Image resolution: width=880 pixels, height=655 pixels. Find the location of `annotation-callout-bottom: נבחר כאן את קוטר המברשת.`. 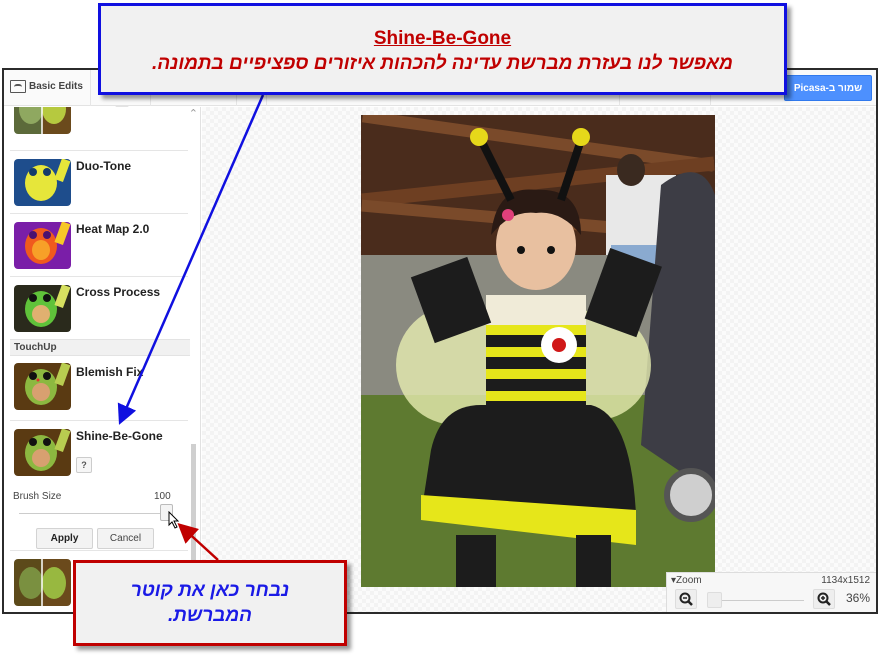

annotation-callout-bottom: נבחר כאן את קוטר המברשת. is located at coordinates (210, 603).